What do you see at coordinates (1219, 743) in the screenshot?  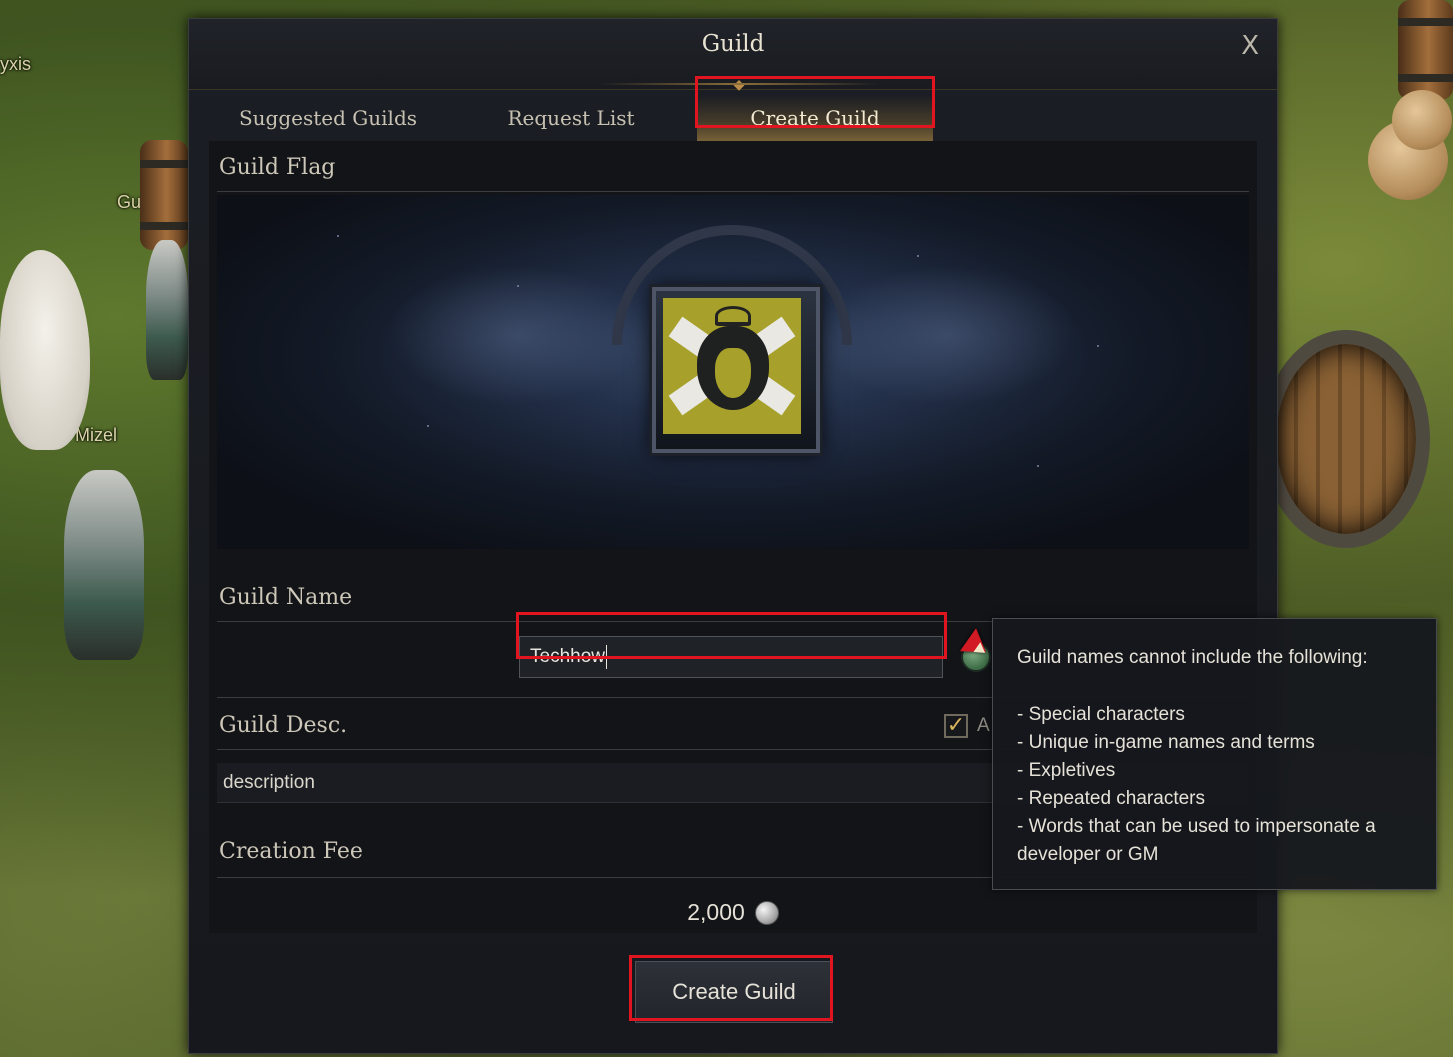 I see `tooltip-item: Unique in-game names and terms` at bounding box center [1219, 743].